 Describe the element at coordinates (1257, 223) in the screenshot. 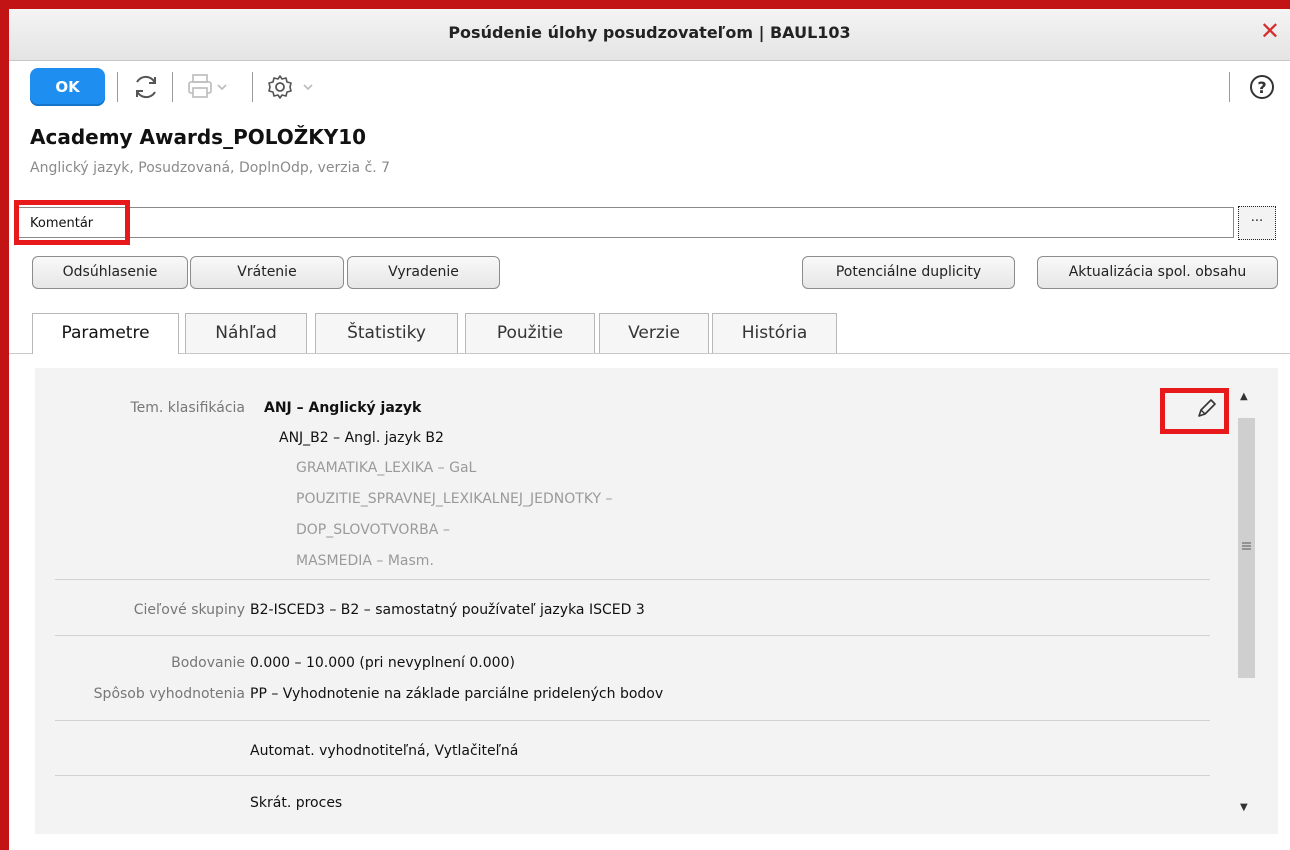

I see `comment-more-button: ···` at that location.